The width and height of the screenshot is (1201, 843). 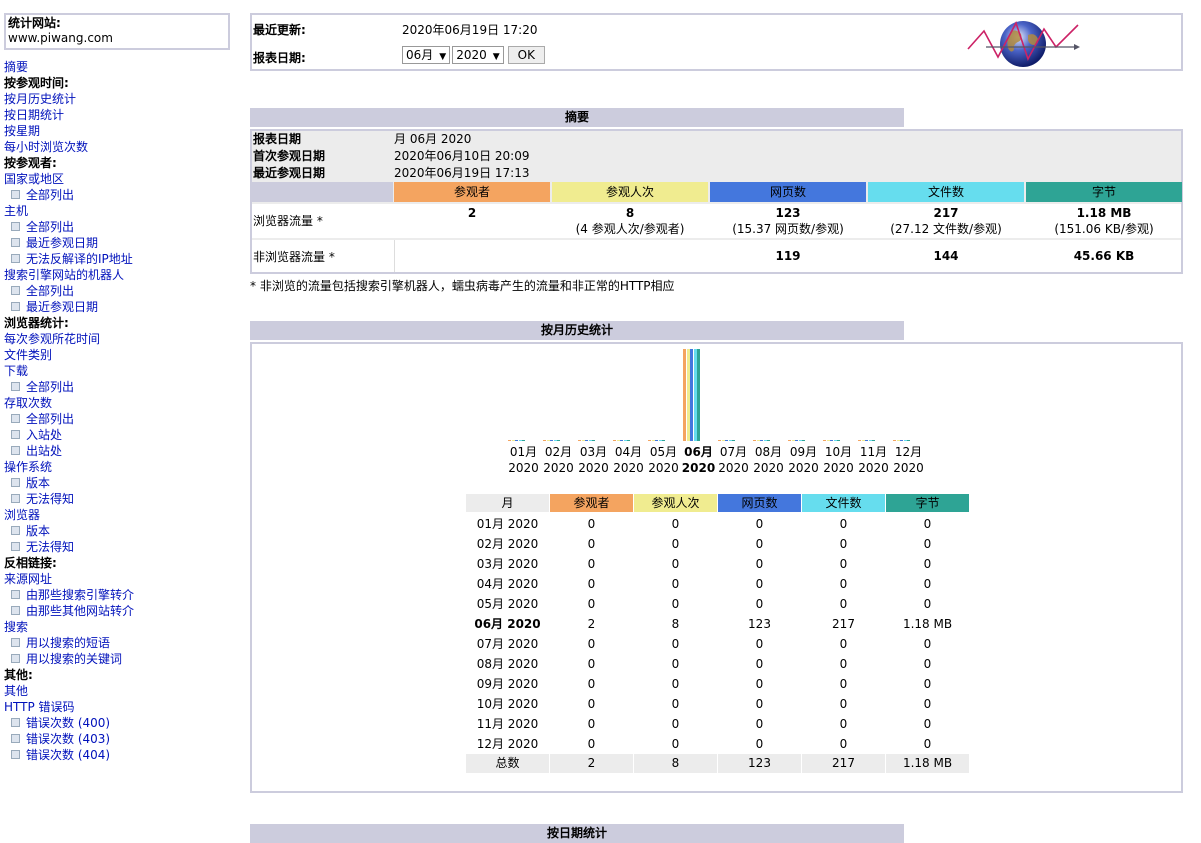 I want to click on daily-title: 按日期统计, so click(x=577, y=833).